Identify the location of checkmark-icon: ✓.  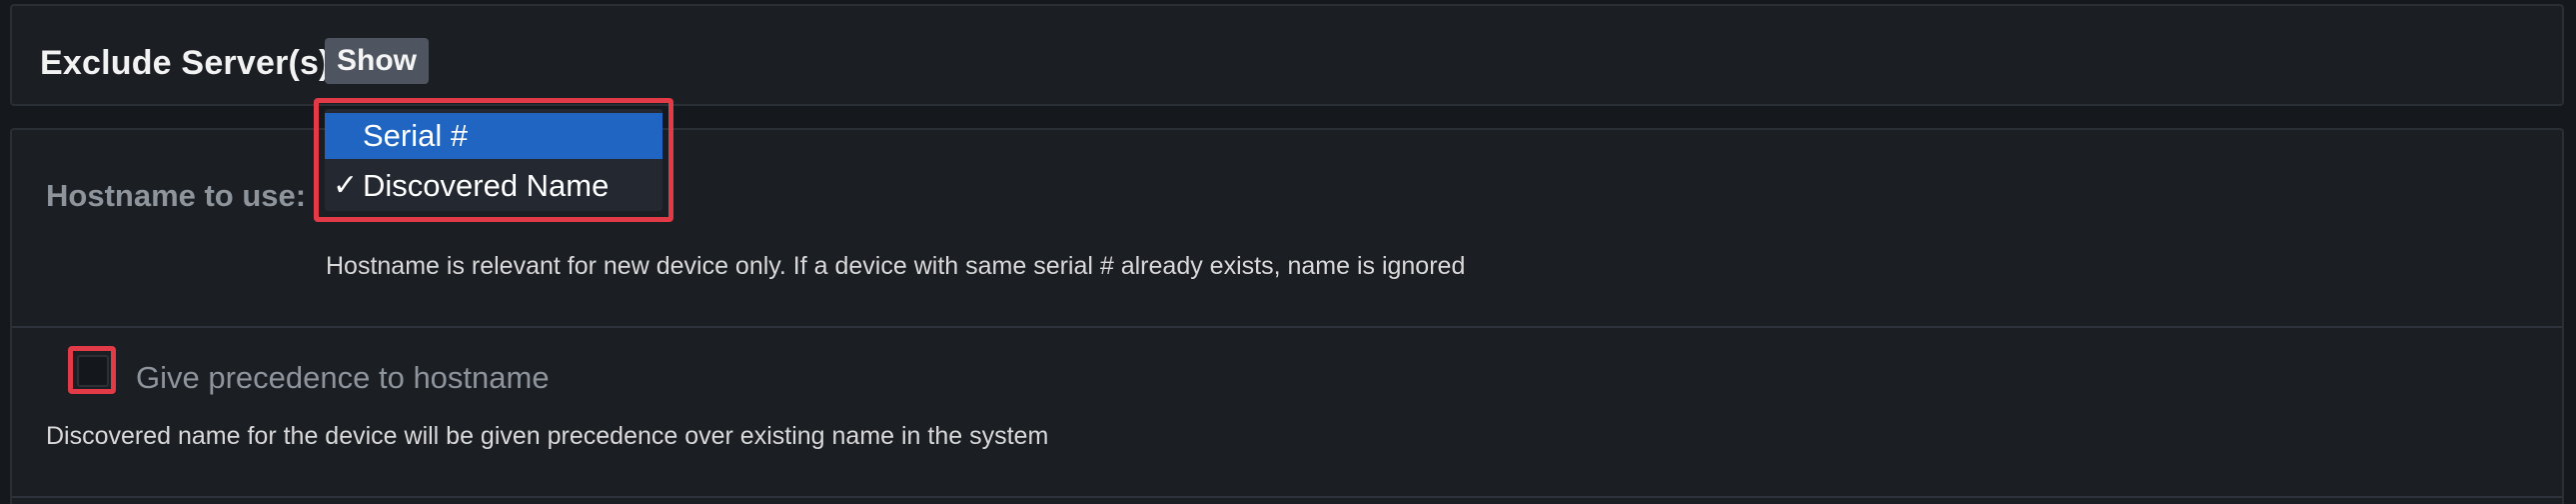
(346, 185).